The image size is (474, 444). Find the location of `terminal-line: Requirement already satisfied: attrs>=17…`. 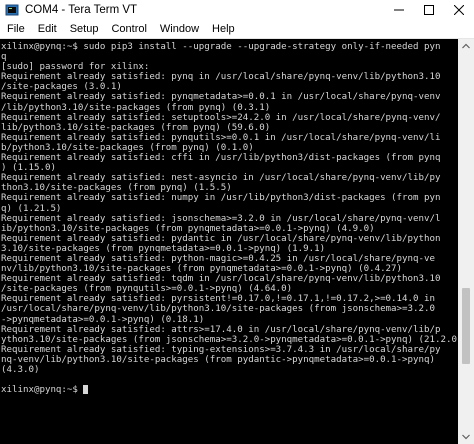

terminal-line: Requirement already satisfied: attrs>=17… is located at coordinates (221, 329).